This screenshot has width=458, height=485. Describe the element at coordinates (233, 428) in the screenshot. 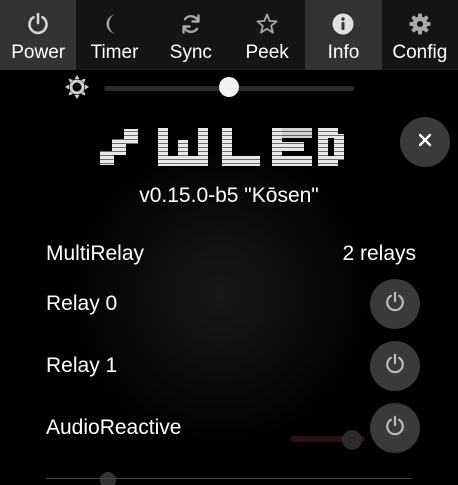

I see `audioreactive-row: AudioReactive` at that location.